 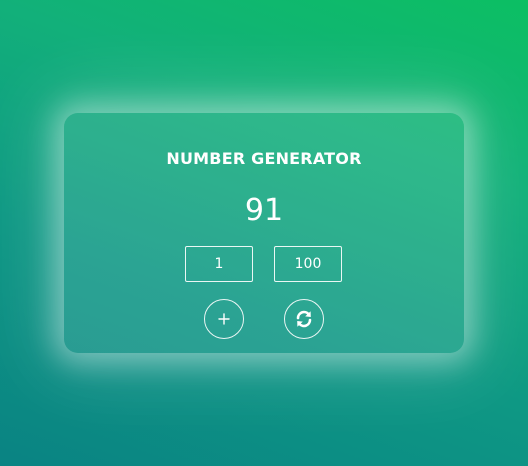 I want to click on refresh-icon, so click(x=304, y=319).